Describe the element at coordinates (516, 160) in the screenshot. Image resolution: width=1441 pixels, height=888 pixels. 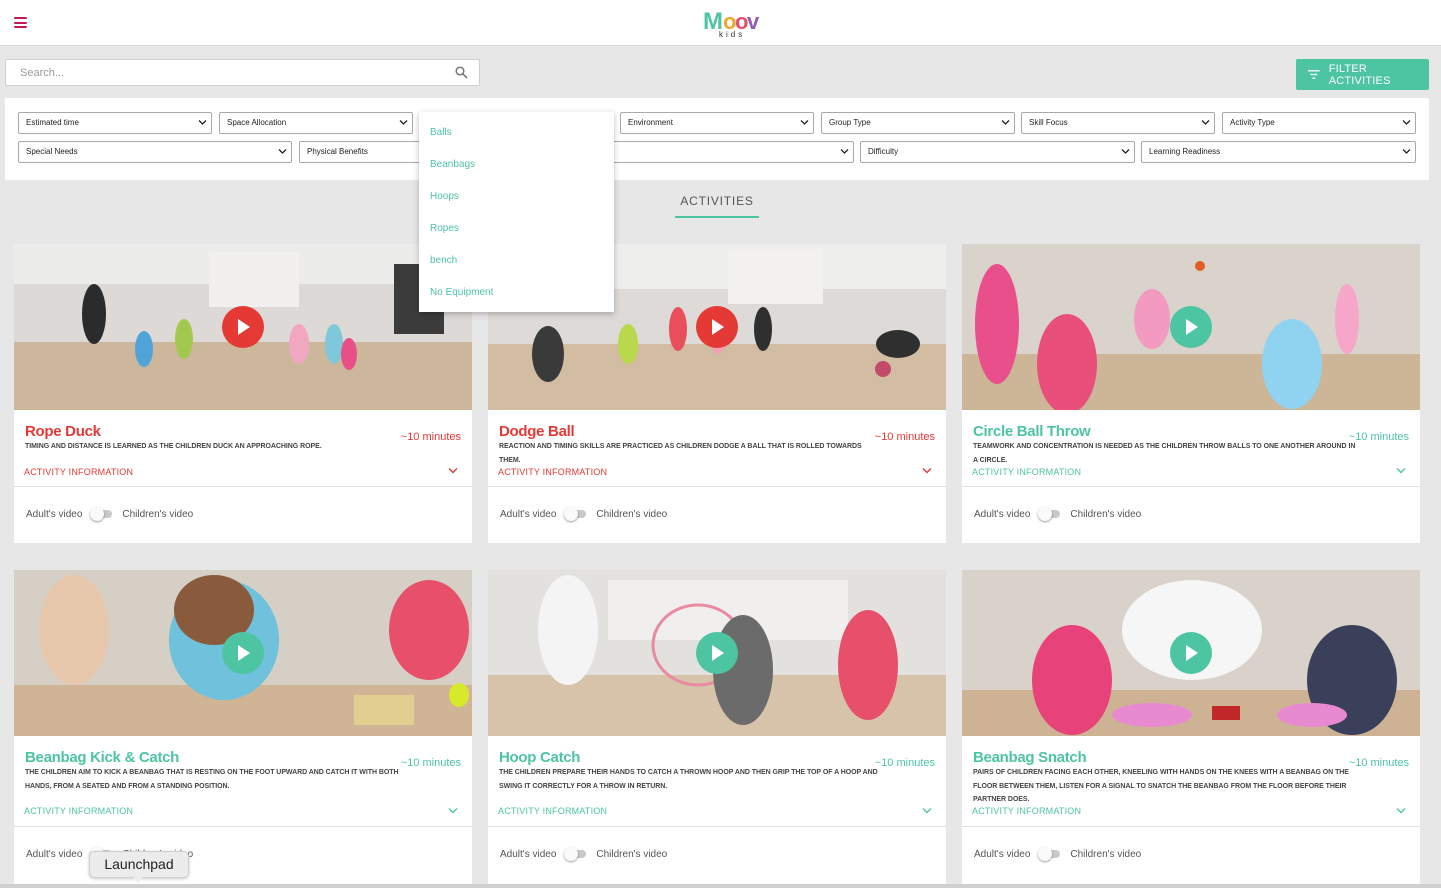
I see `dropdown-option-beanbags: Beanbags` at that location.